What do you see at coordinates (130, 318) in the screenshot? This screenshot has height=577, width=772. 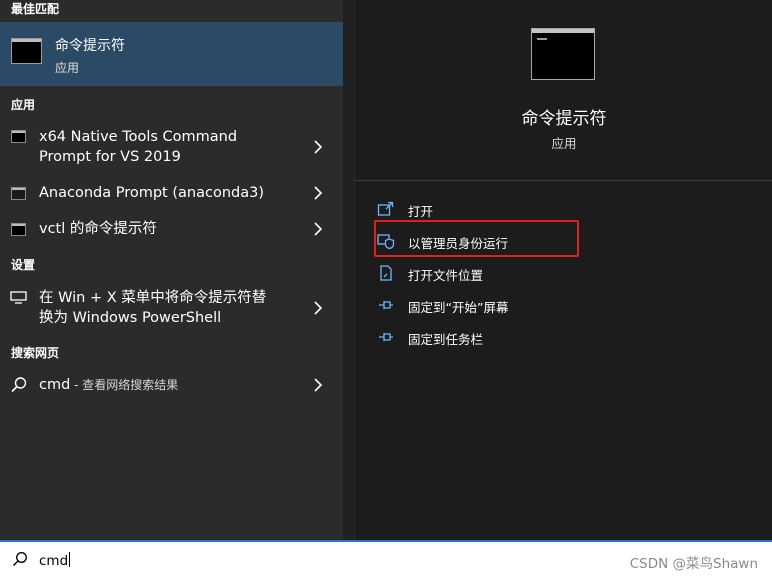 I see `setting-label-line2: 换为 Windows PowerShell` at bounding box center [130, 318].